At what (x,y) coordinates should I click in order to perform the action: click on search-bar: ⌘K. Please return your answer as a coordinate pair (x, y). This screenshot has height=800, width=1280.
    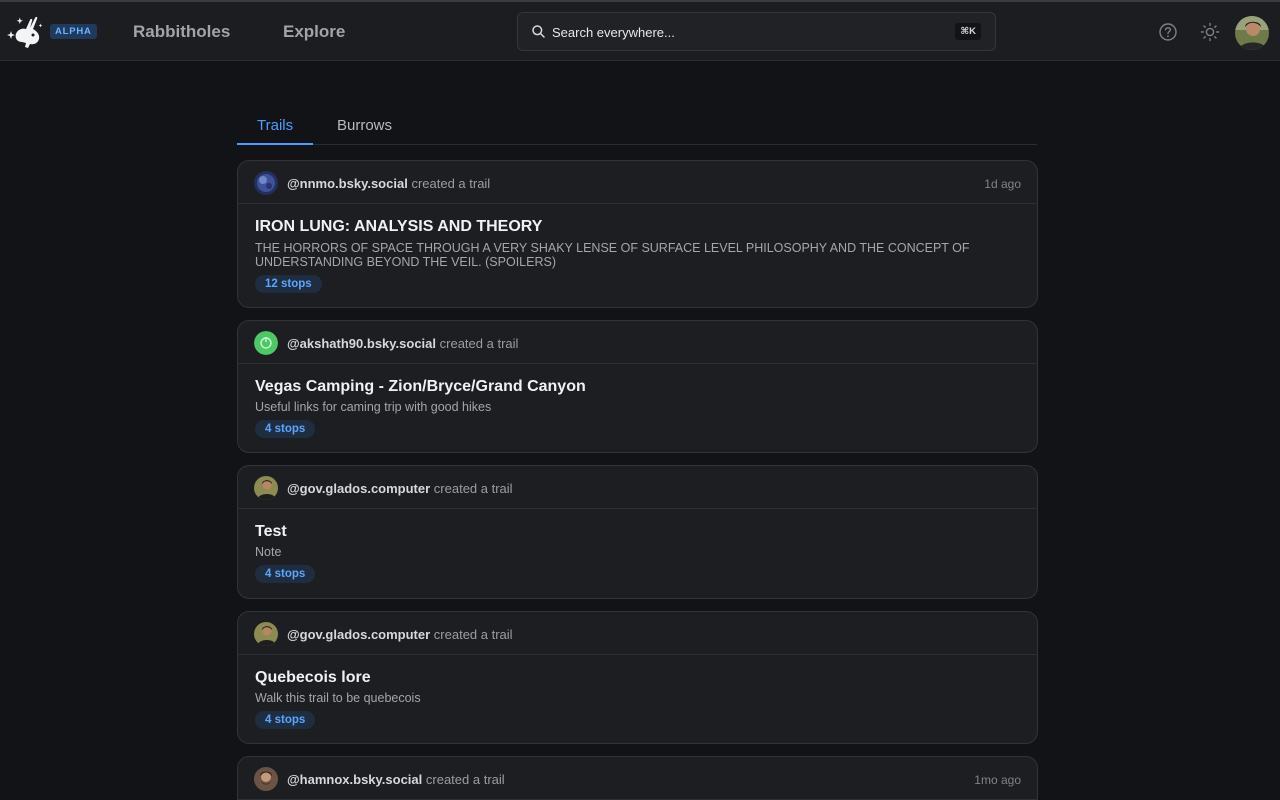
    Looking at the image, I should click on (756, 31).